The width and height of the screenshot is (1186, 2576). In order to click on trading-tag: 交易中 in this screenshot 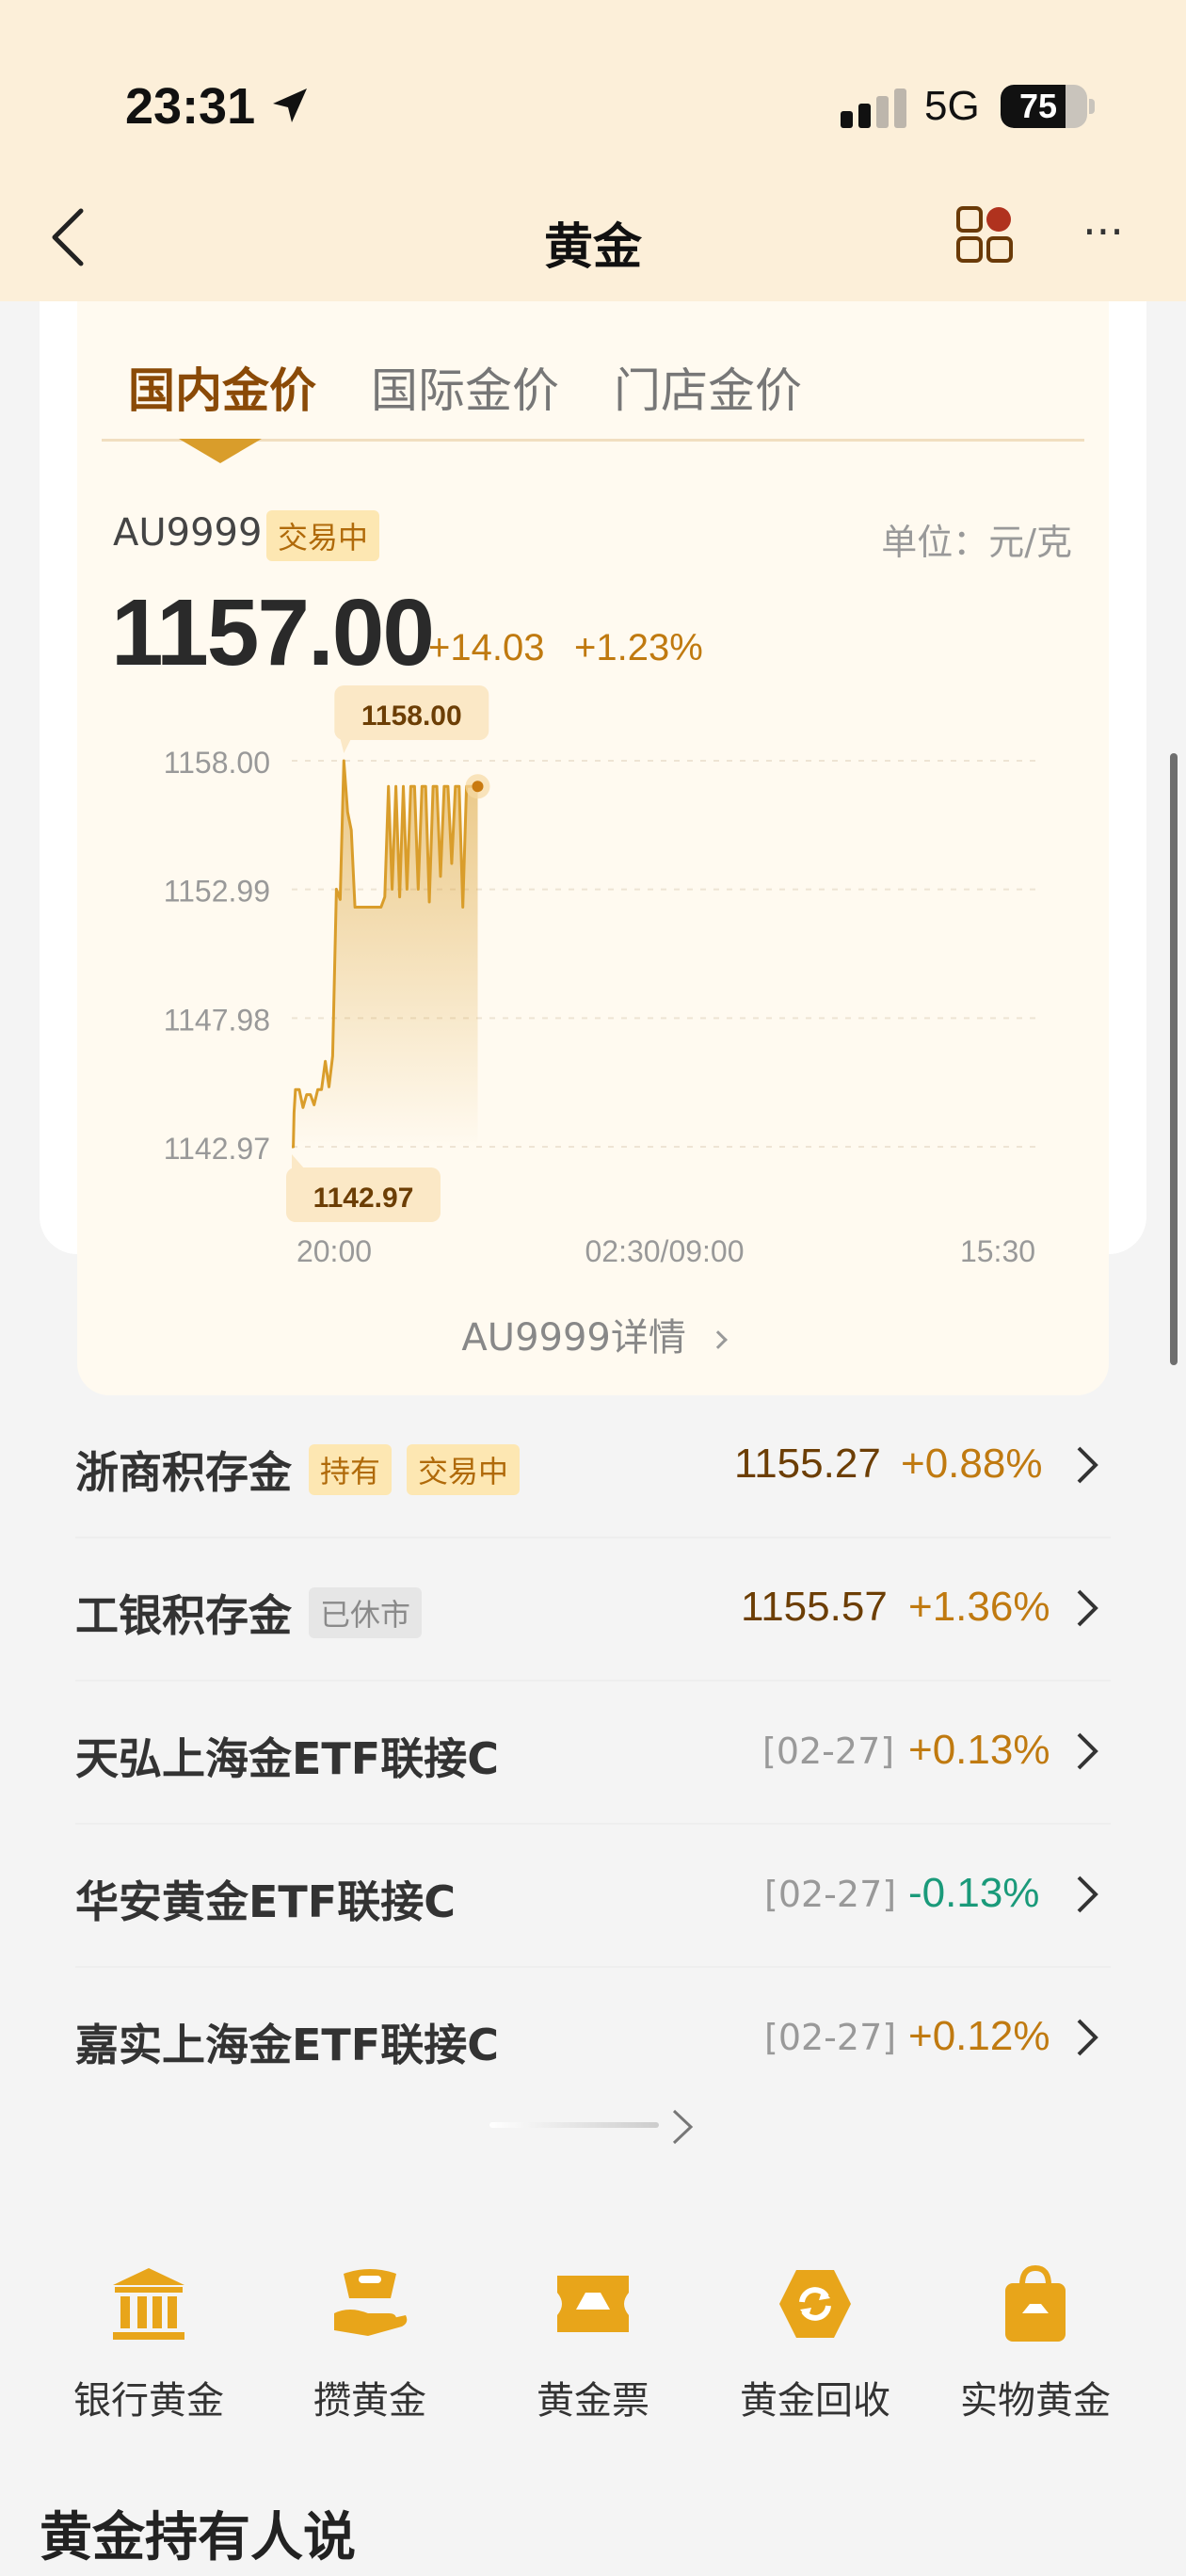, I will do `click(464, 1469)`.